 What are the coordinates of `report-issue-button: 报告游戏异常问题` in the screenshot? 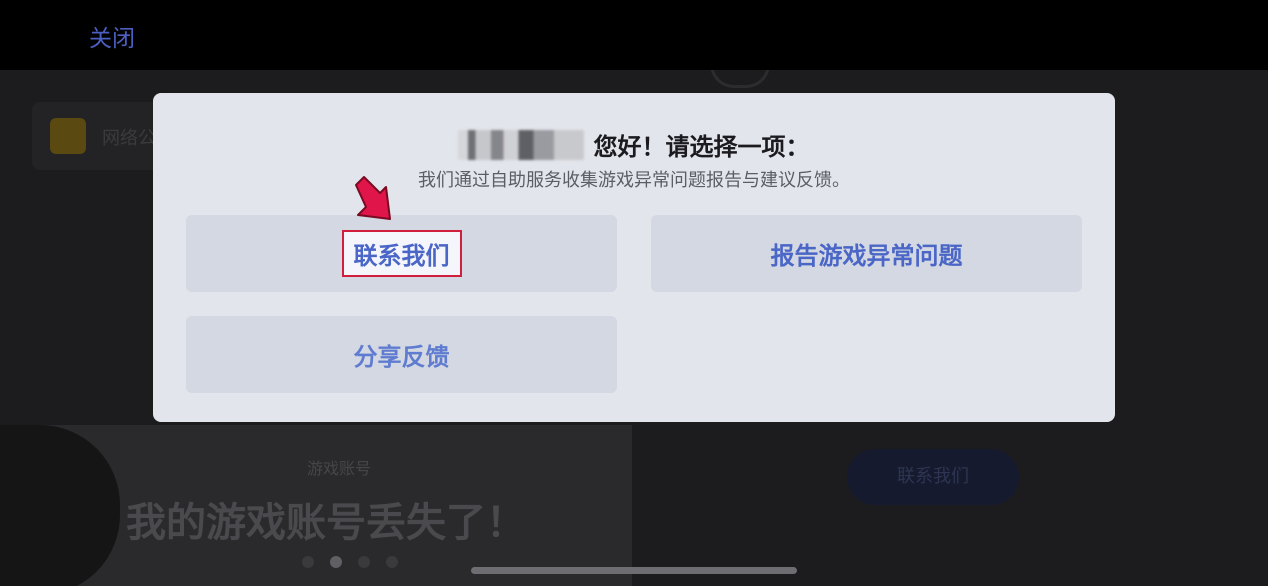 It's located at (866, 253).